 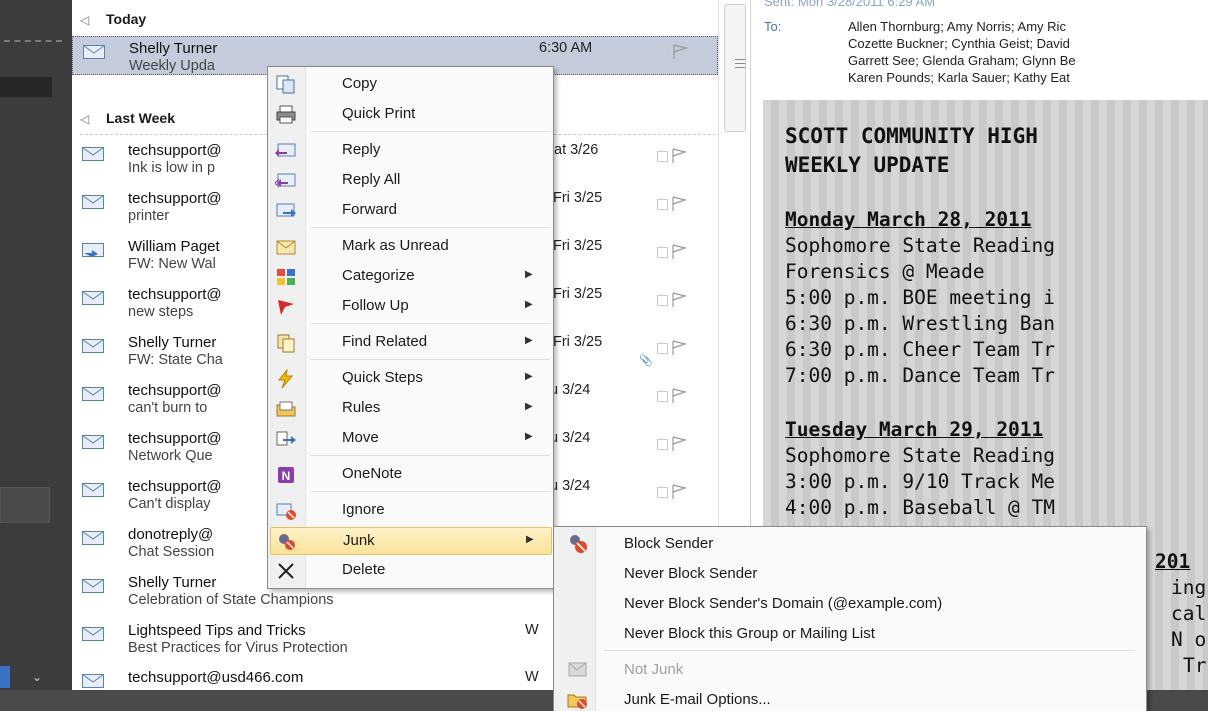 I want to click on categorize-icon, so click(x=286, y=277).